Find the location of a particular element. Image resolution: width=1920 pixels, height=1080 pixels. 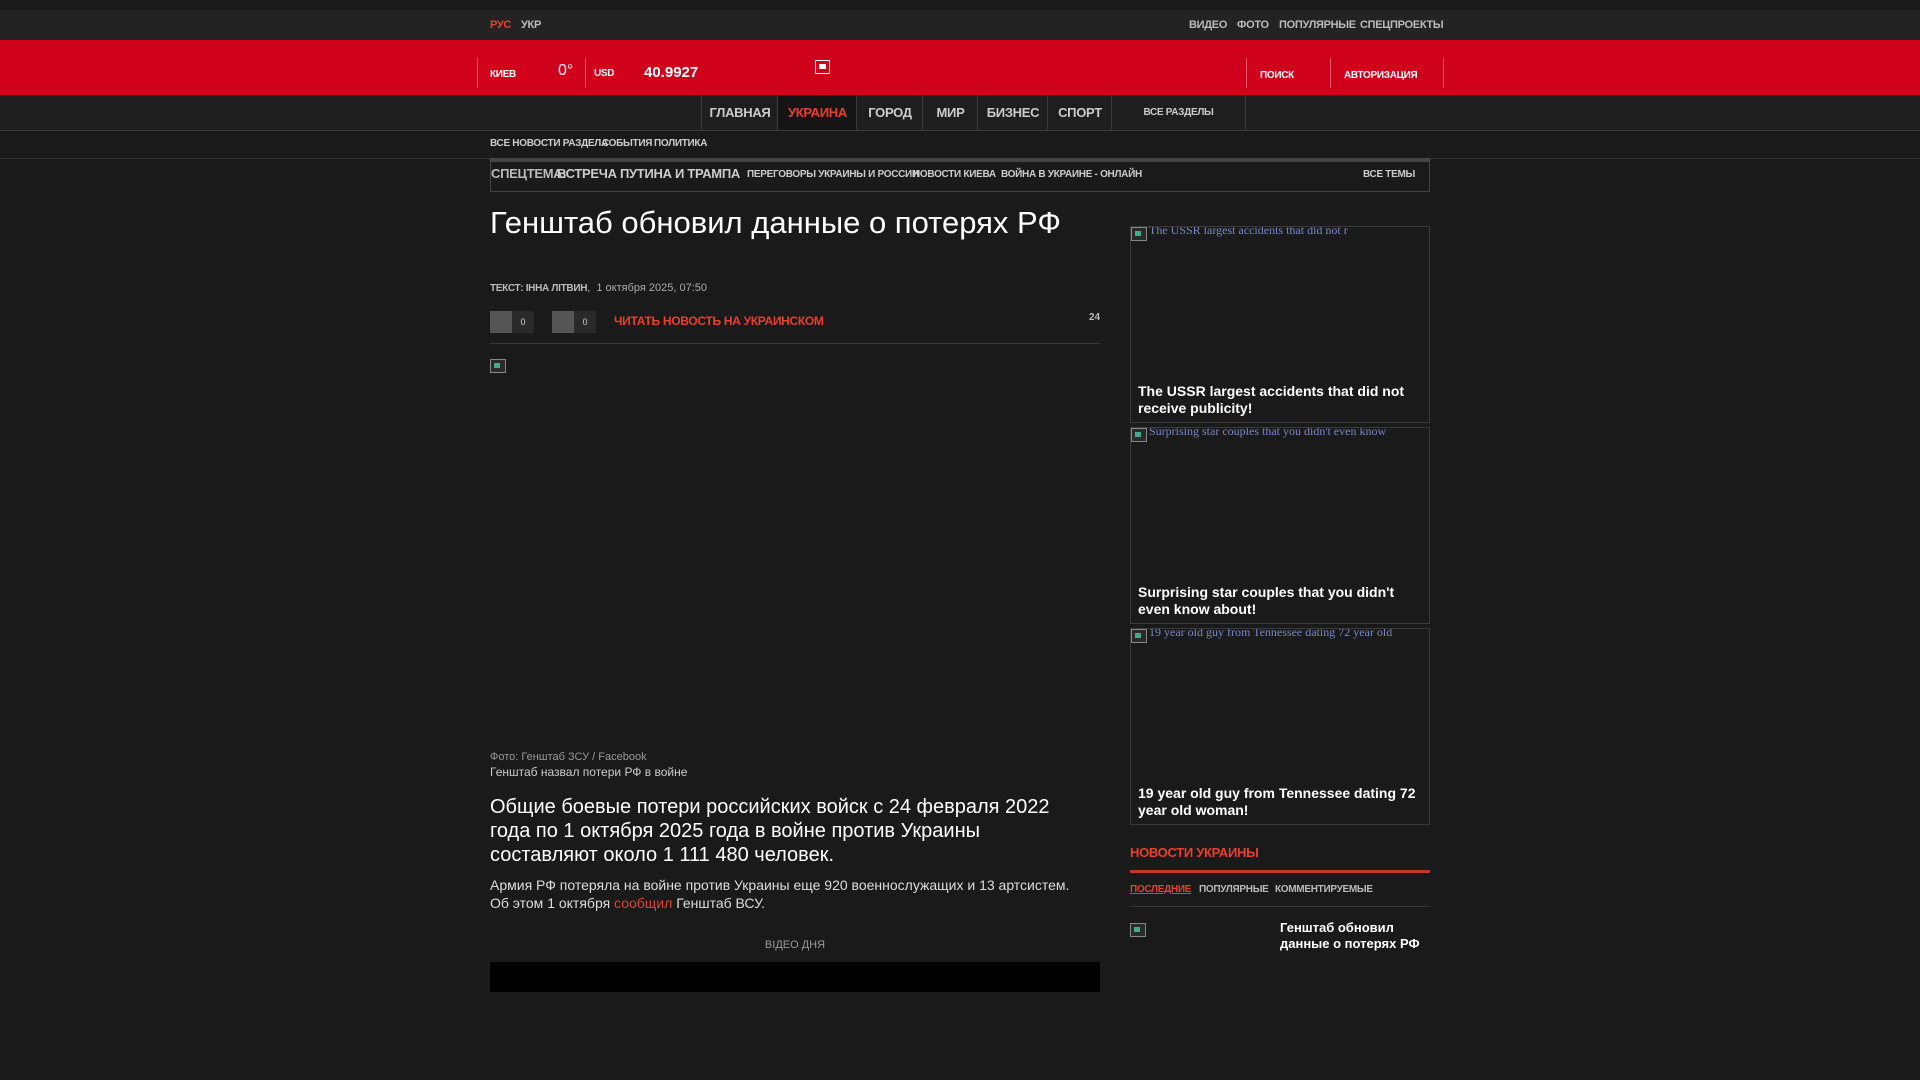

spec-link-negotiations: ПЕРЕГОВОРЫ УКРАИНЫ И РОССИИ is located at coordinates (833, 174).